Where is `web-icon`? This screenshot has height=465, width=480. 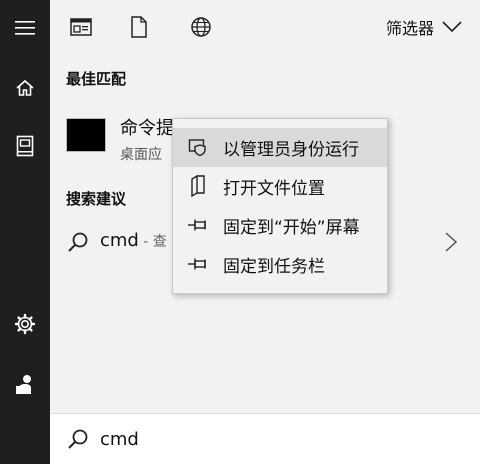
web-icon is located at coordinates (201, 27).